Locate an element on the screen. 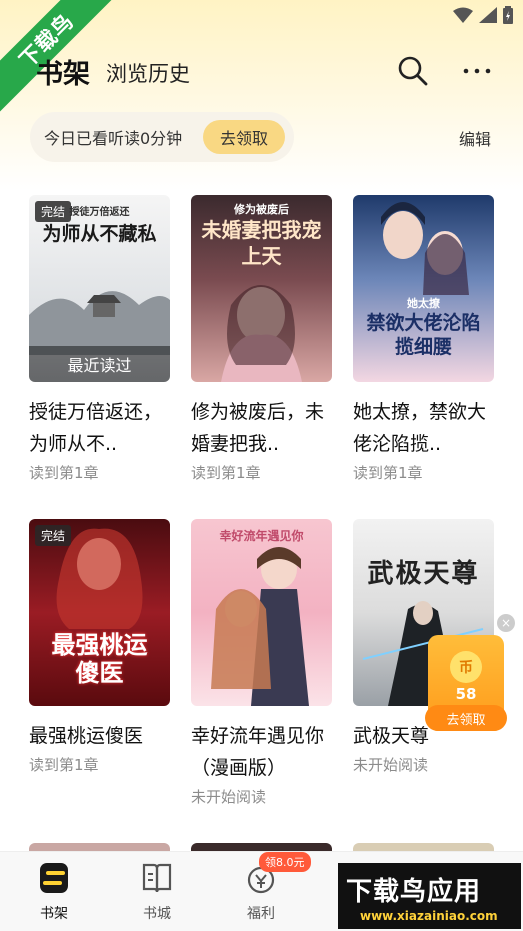 The image size is (523, 931). watermark-logo: 下载鸟应用 www.xiazainiao.com is located at coordinates (429, 896).